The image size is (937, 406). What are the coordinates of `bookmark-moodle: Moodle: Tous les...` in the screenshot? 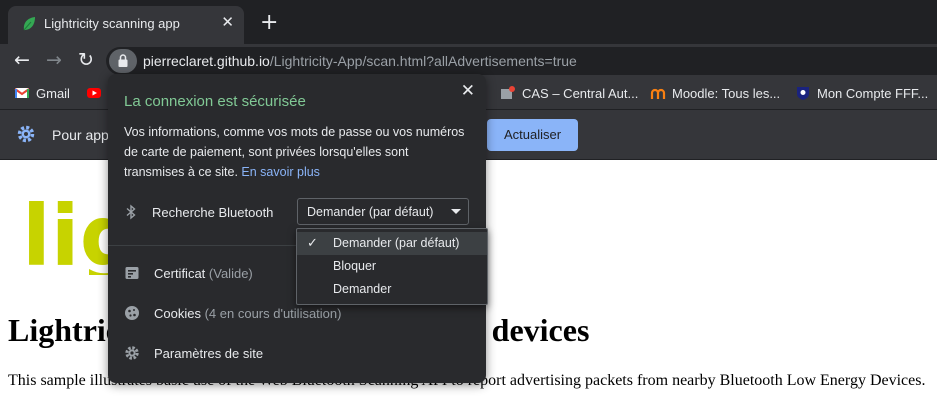 It's located at (715, 93).